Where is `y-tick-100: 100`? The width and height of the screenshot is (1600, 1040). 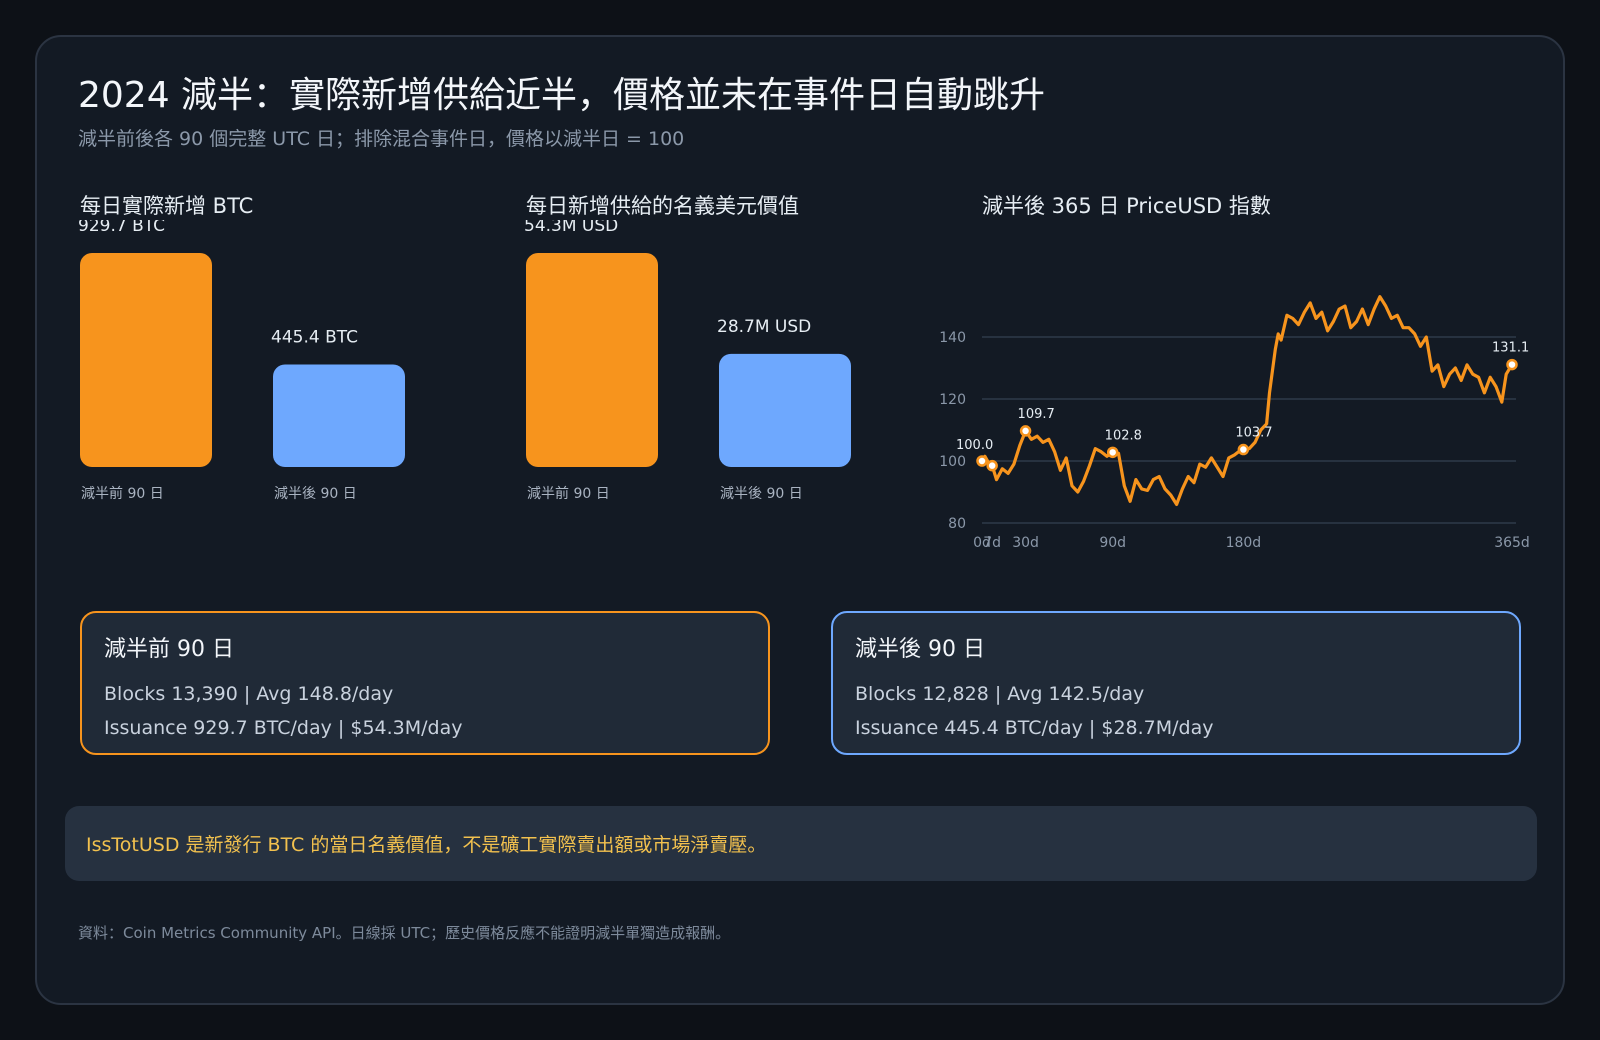 y-tick-100: 100 is located at coordinates (952, 462).